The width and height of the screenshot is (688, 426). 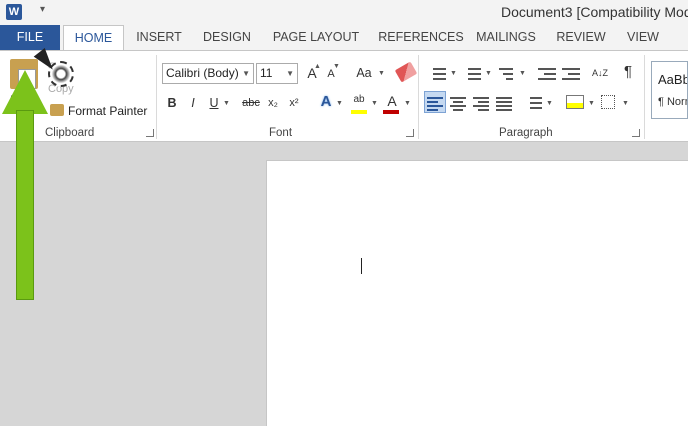 I want to click on caret-down-icon: ▼, so click(x=336, y=66).